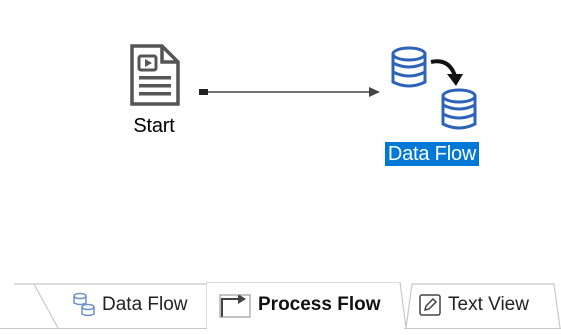 This screenshot has height=335, width=561. Describe the element at coordinates (319, 304) in the screenshot. I see `tab-process-flow-label: Process Flow` at that location.